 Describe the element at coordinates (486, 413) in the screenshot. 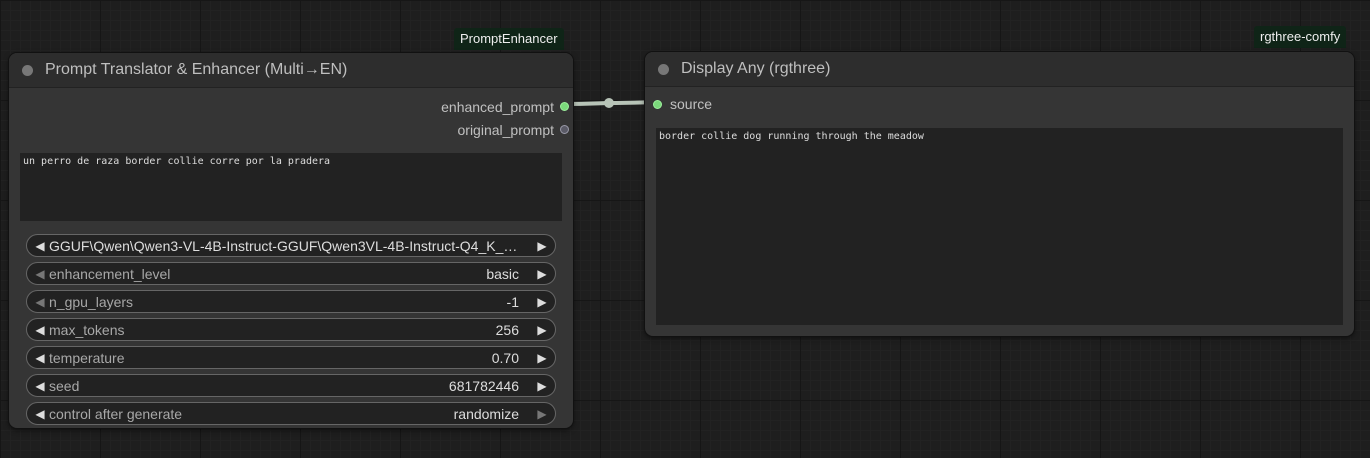

I see `widget-value: randomize` at that location.